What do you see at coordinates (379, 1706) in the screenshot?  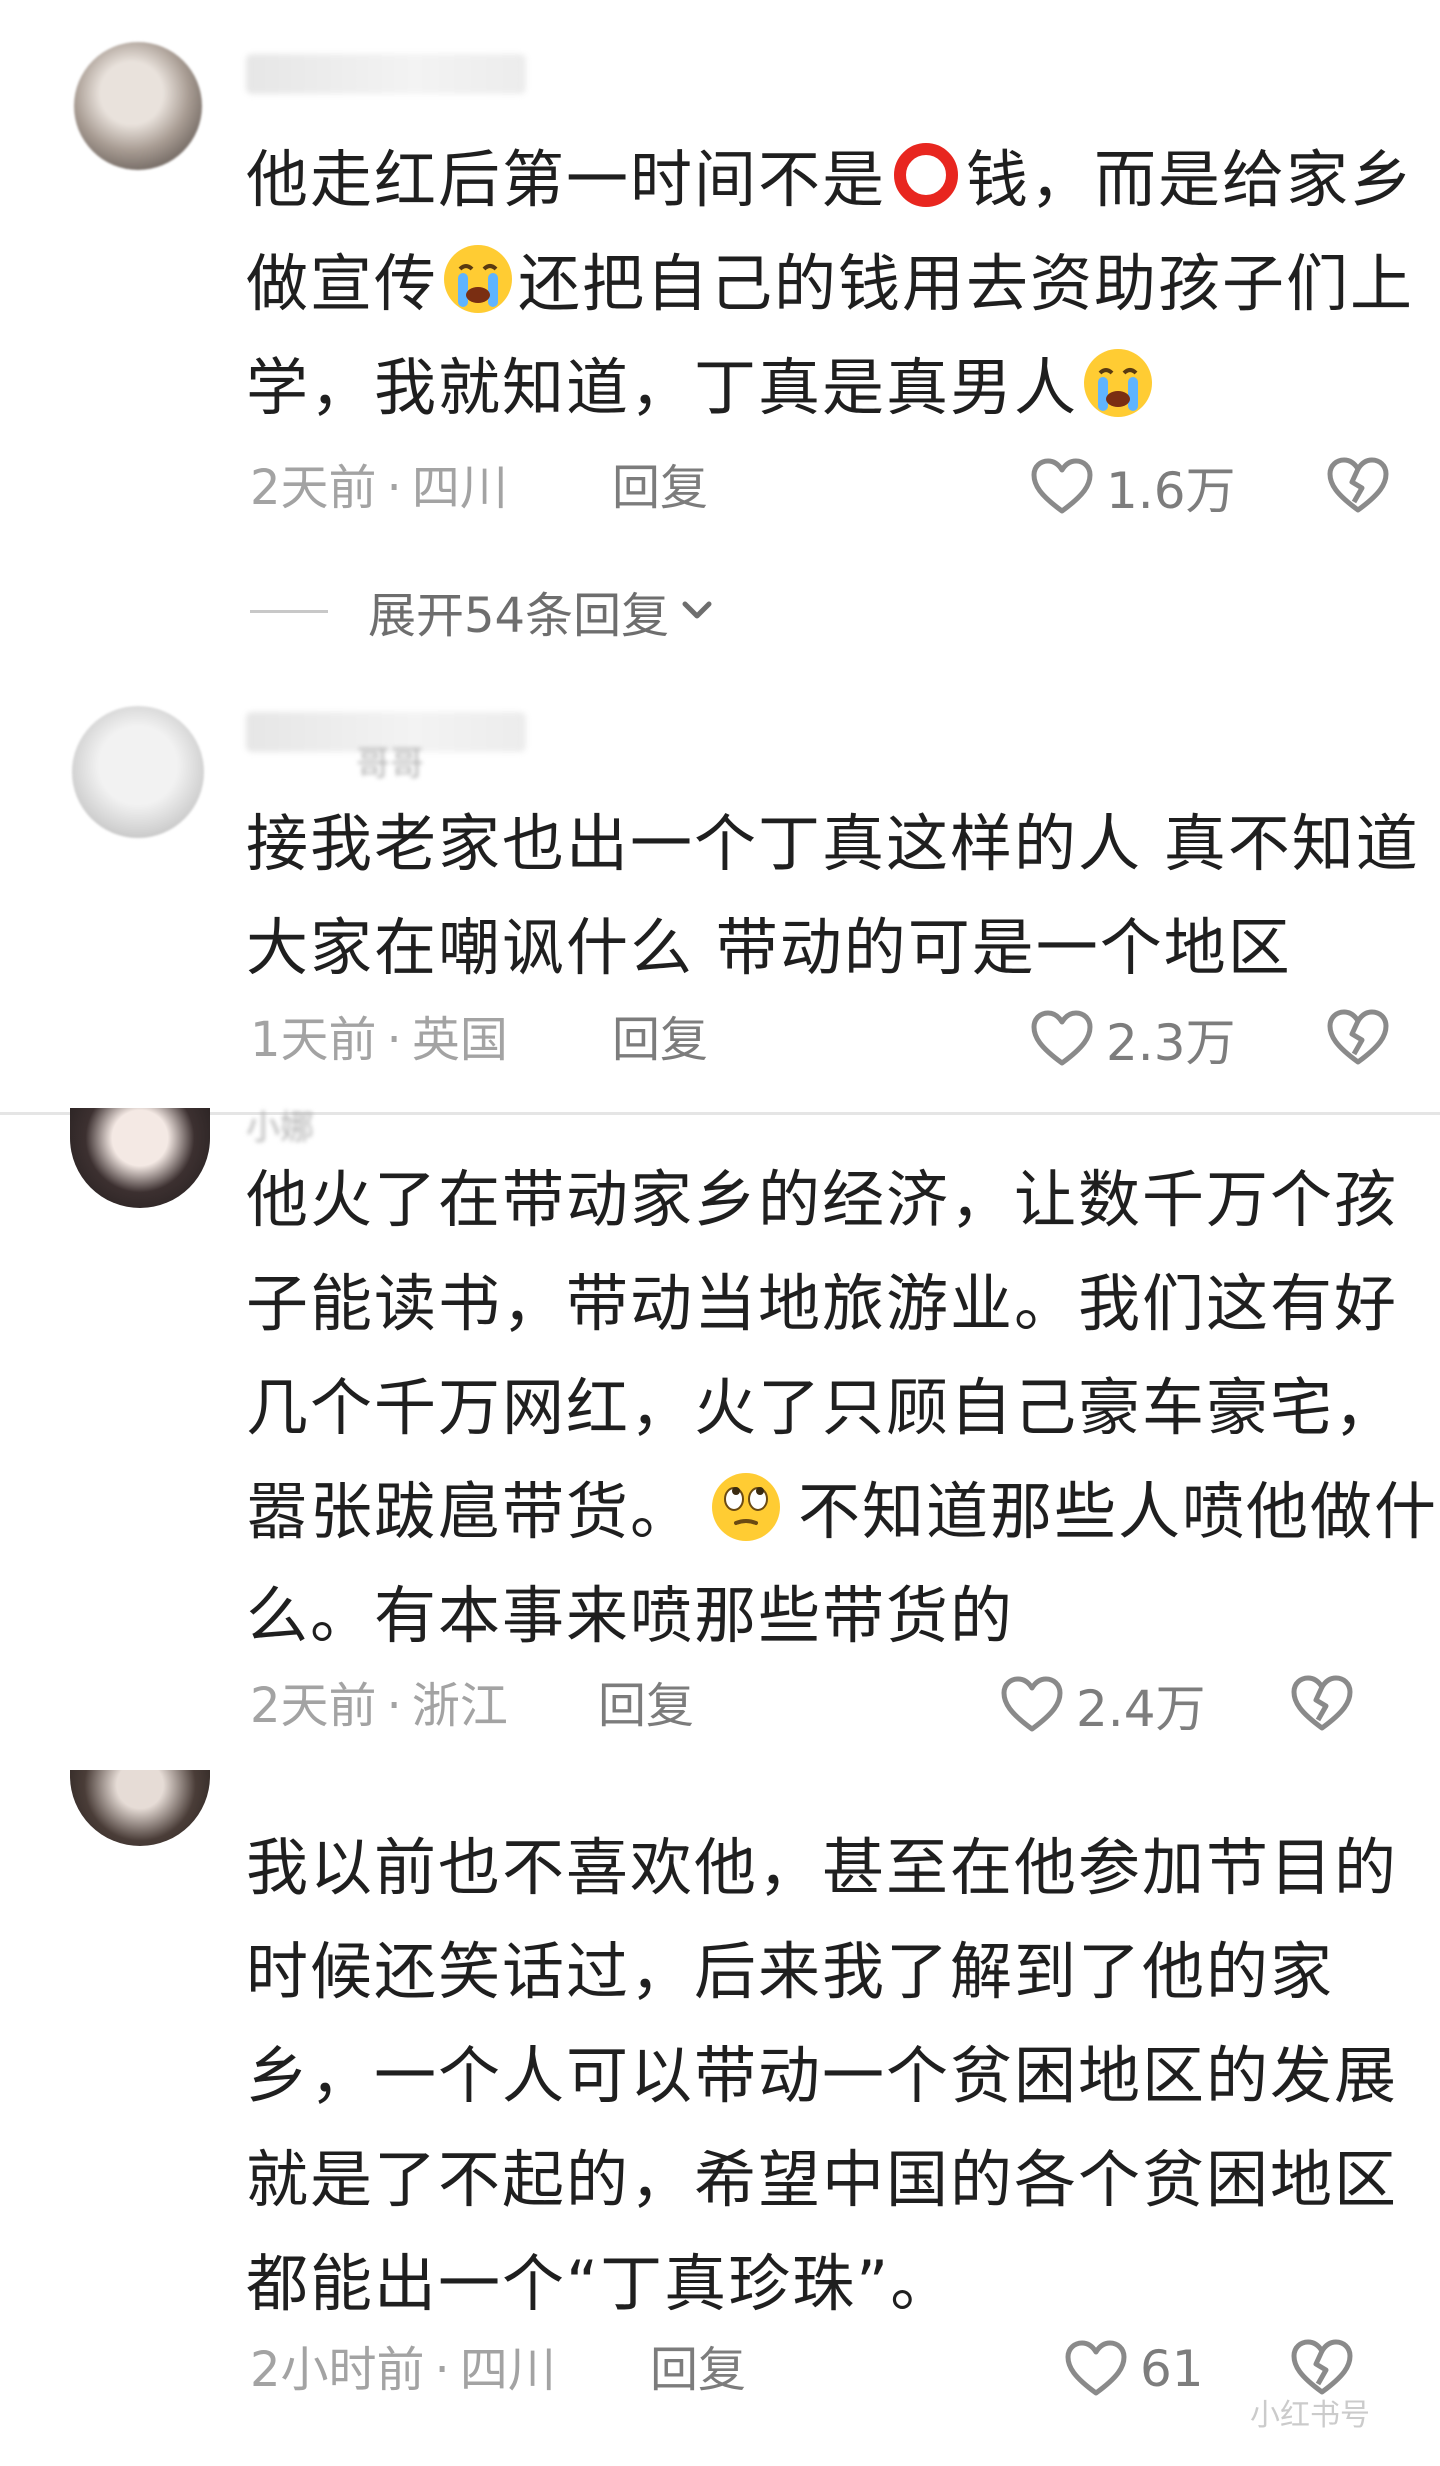 I see `comment-meta: 2天前 · 浙江` at bounding box center [379, 1706].